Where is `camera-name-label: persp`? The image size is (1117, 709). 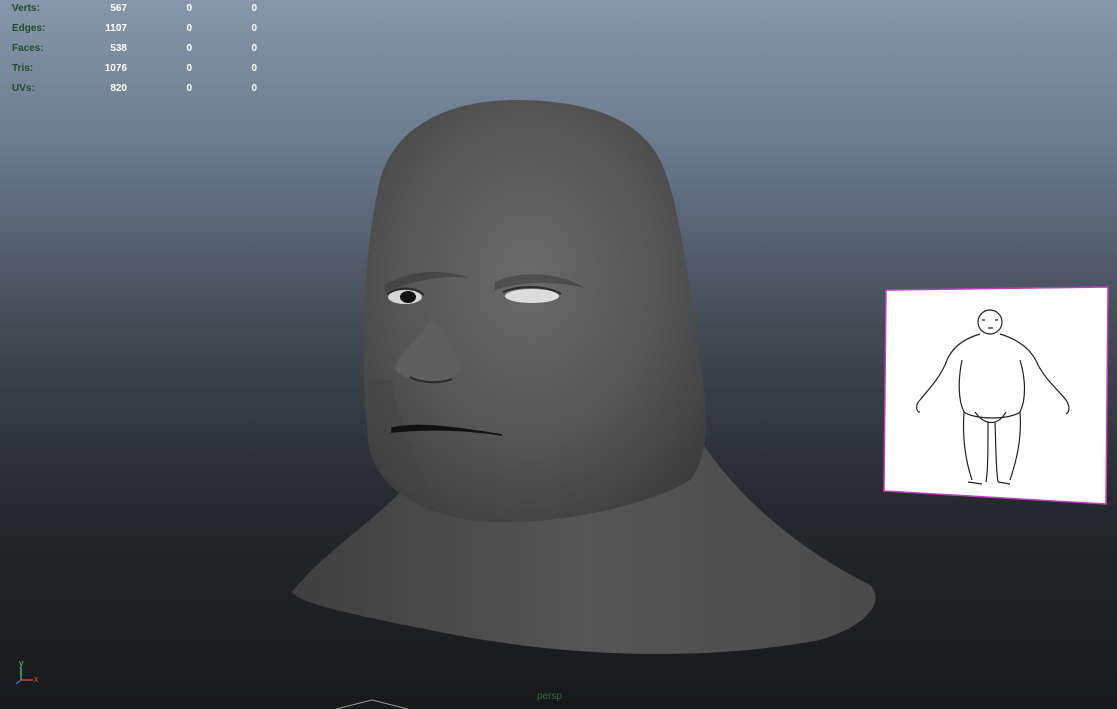
camera-name-label: persp is located at coordinates (550, 696).